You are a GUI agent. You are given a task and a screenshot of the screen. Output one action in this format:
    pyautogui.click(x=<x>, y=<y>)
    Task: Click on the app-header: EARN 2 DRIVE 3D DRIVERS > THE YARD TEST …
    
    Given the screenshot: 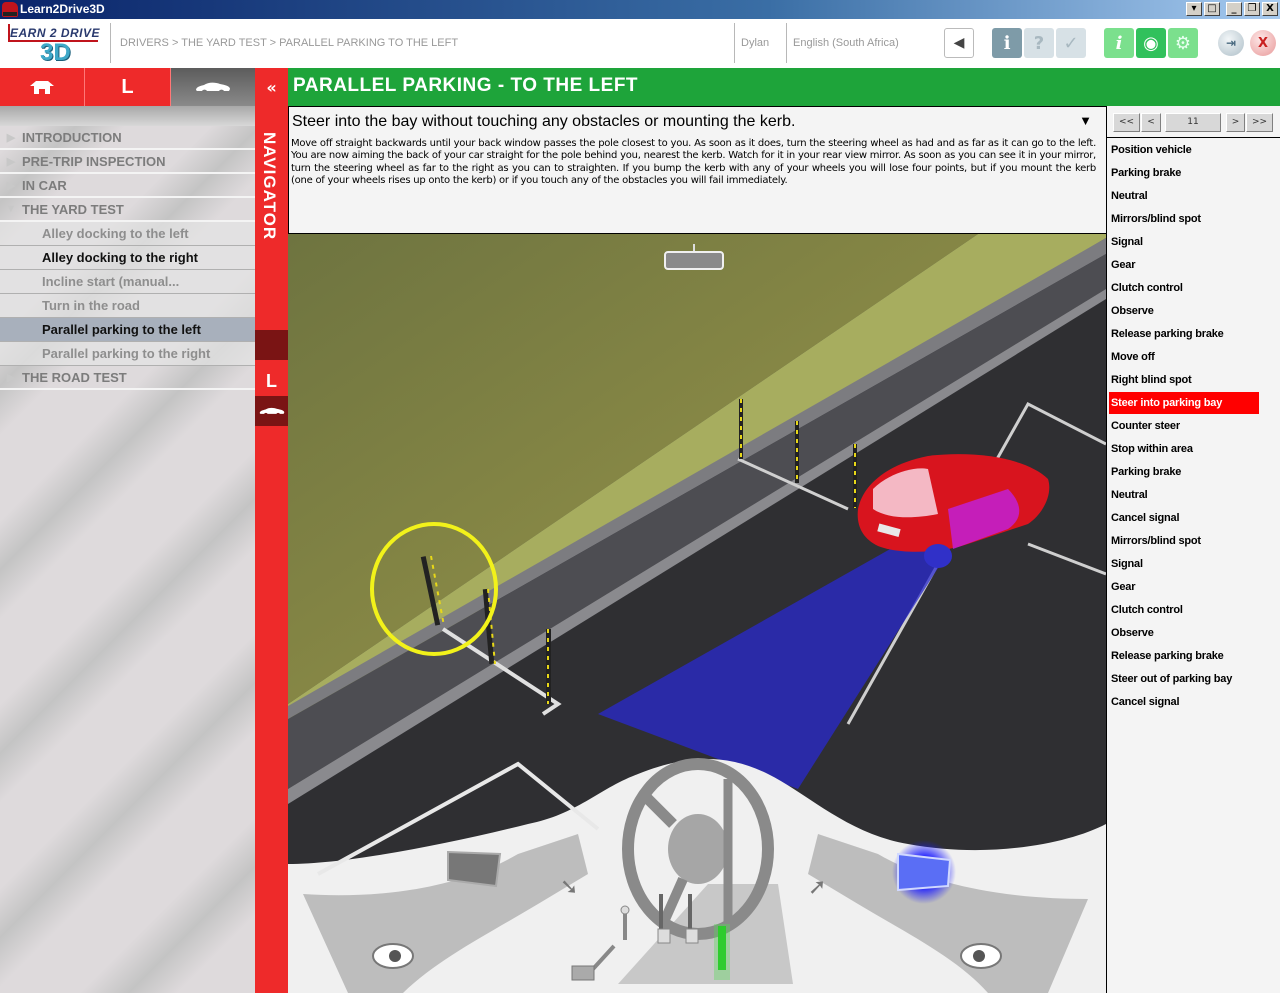 What is the action you would take?
    pyautogui.click(x=640, y=43)
    